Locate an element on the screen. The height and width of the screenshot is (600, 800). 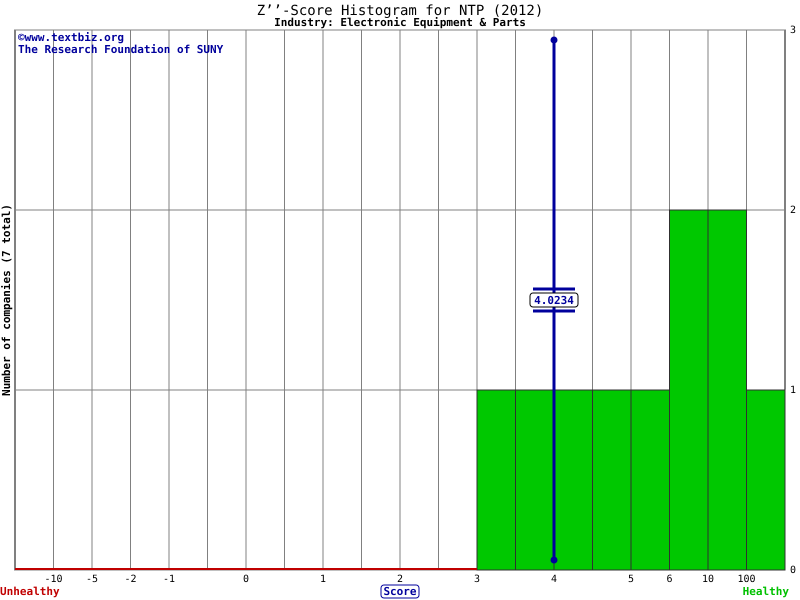
score-label: 4.0234 is located at coordinates (554, 300).